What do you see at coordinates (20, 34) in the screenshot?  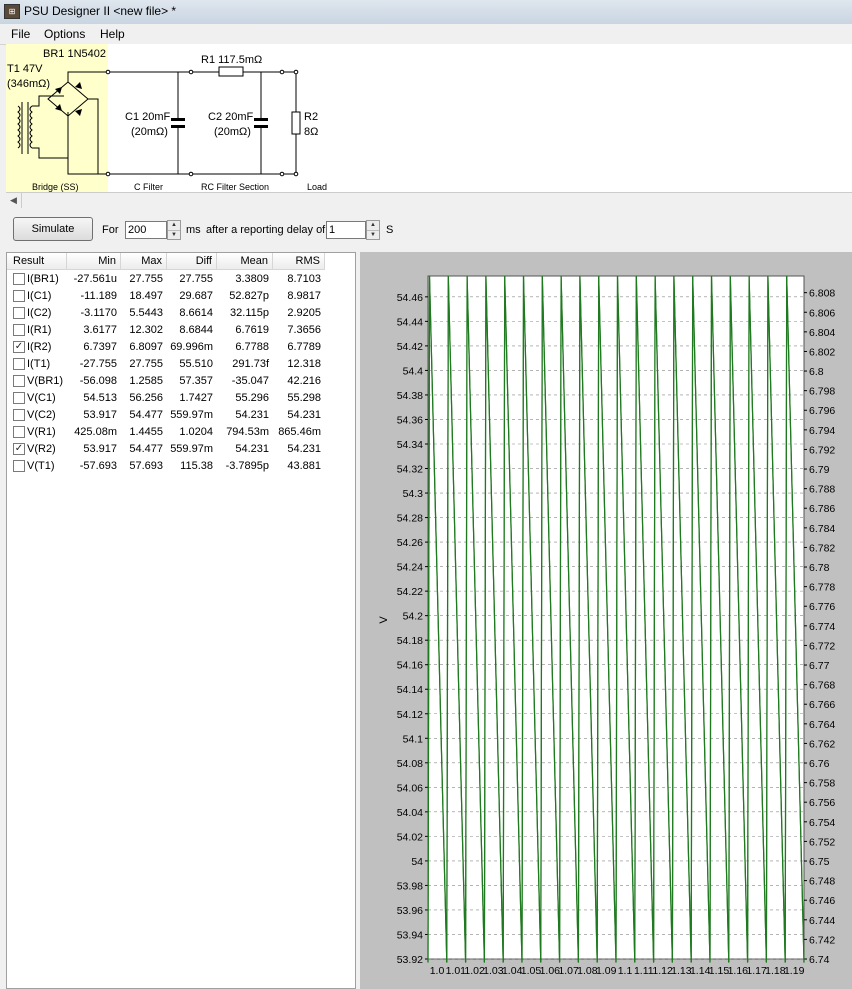 I see `menu-file: File` at bounding box center [20, 34].